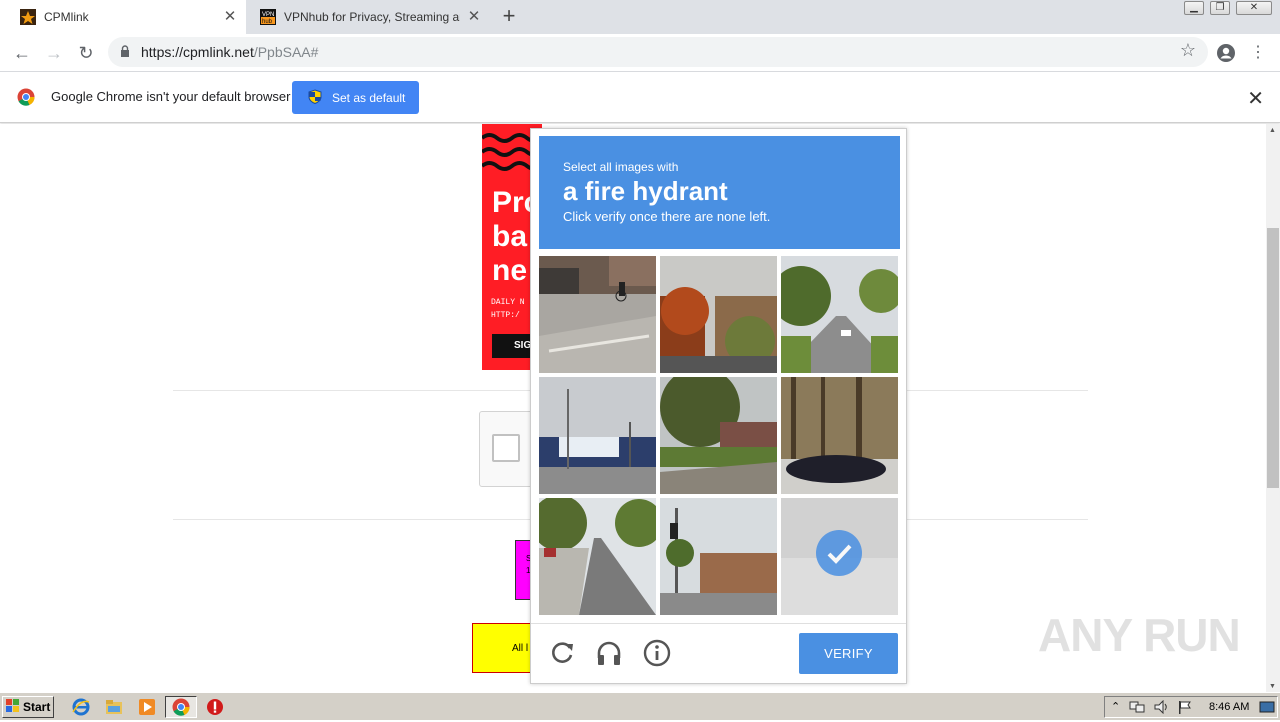  I want to click on new-tab-button: +, so click(509, 16).